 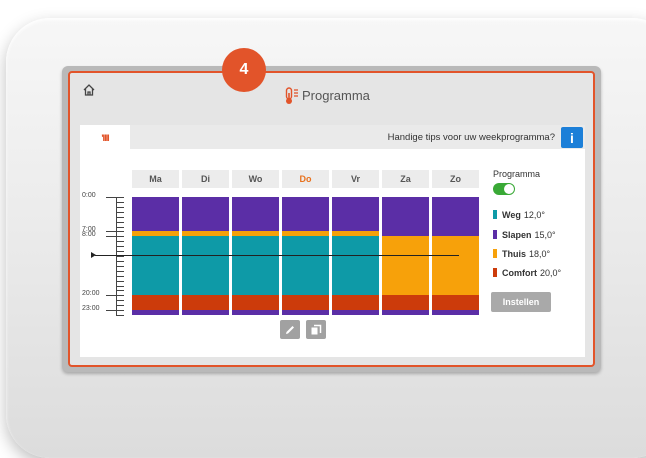 I want to click on axis-line, so click(x=116, y=256).